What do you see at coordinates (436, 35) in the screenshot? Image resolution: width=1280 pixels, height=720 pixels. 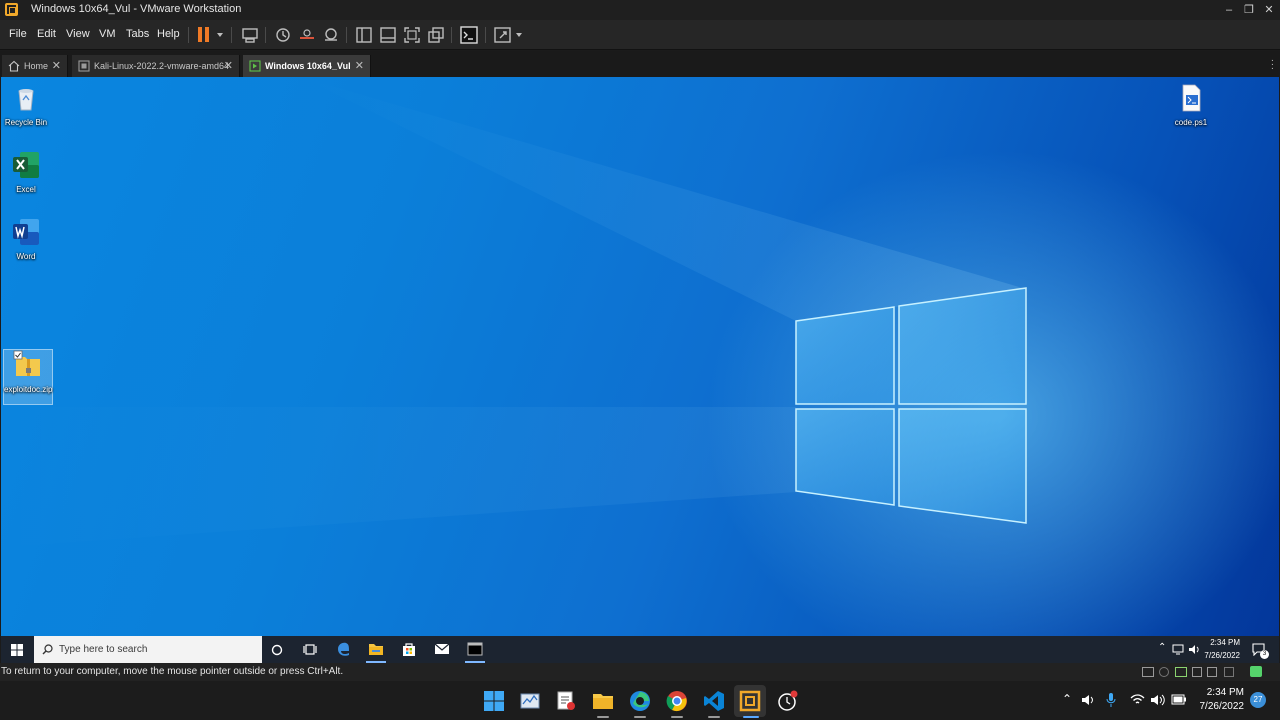 I see `unity-icon` at bounding box center [436, 35].